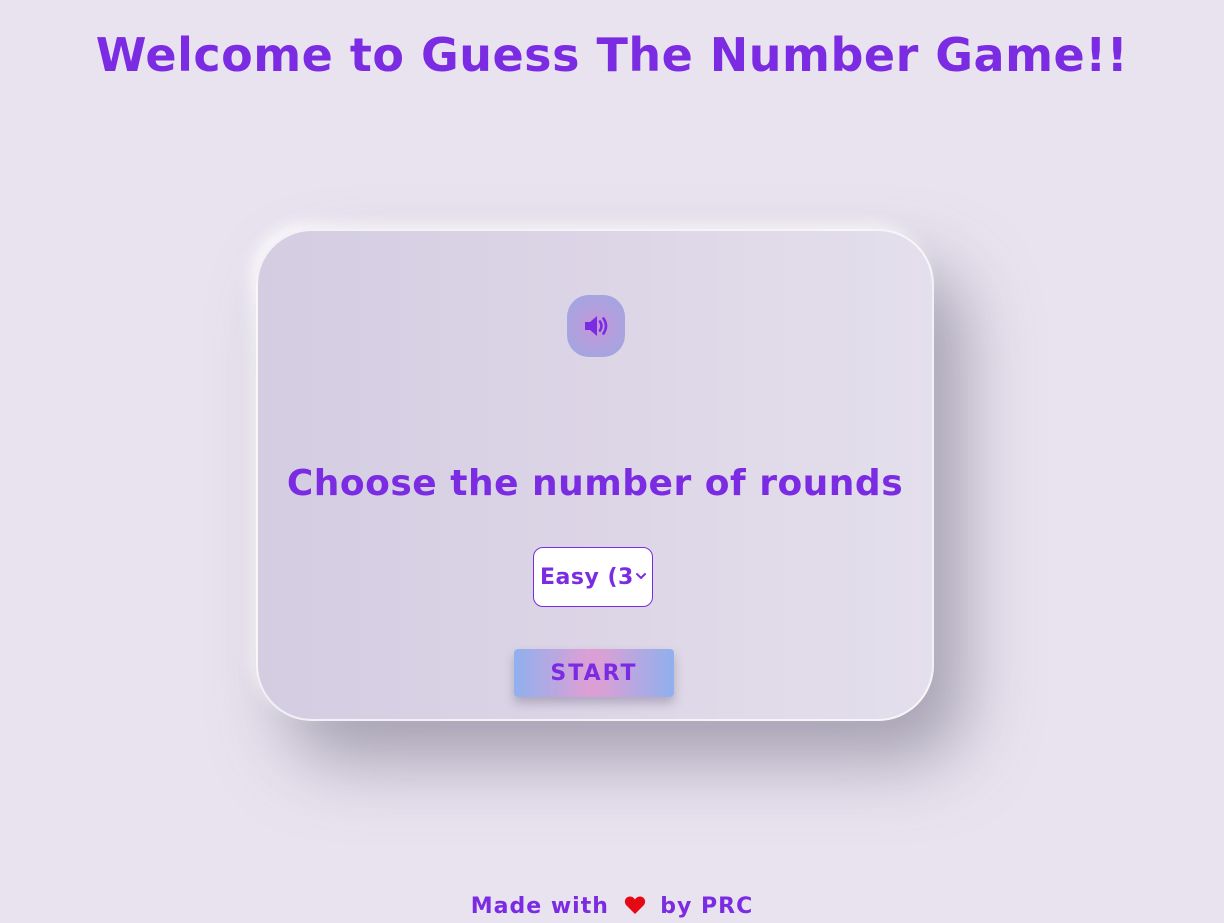  What do you see at coordinates (612, 55) in the screenshot?
I see `page-title: Welcome to Guess The Number Game!!` at bounding box center [612, 55].